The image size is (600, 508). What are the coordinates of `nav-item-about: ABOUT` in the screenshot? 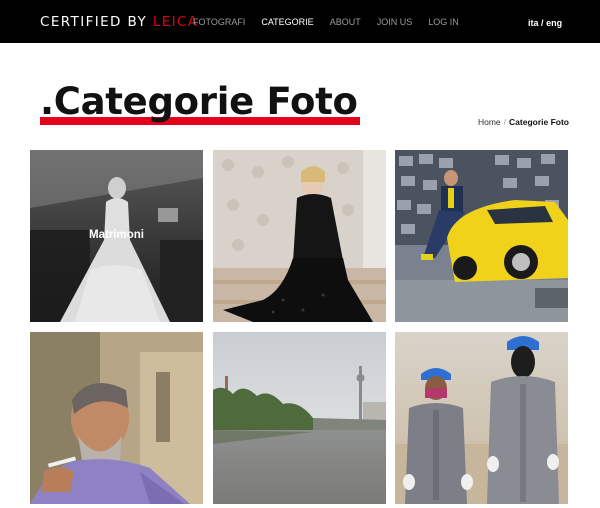 It's located at (345, 22).